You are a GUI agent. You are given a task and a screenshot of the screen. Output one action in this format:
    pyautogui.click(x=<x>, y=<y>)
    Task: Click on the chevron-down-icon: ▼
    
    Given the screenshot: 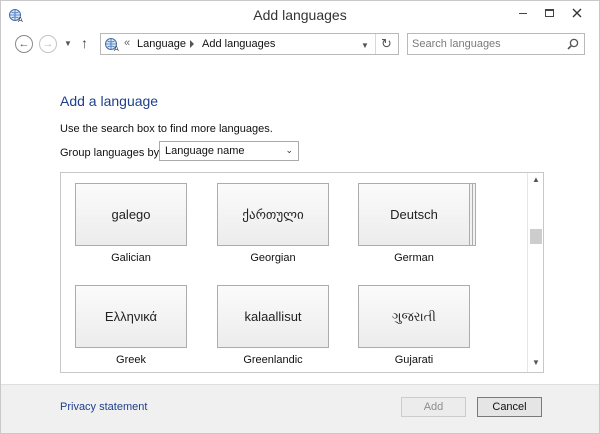 What is the action you would take?
    pyautogui.click(x=68, y=43)
    